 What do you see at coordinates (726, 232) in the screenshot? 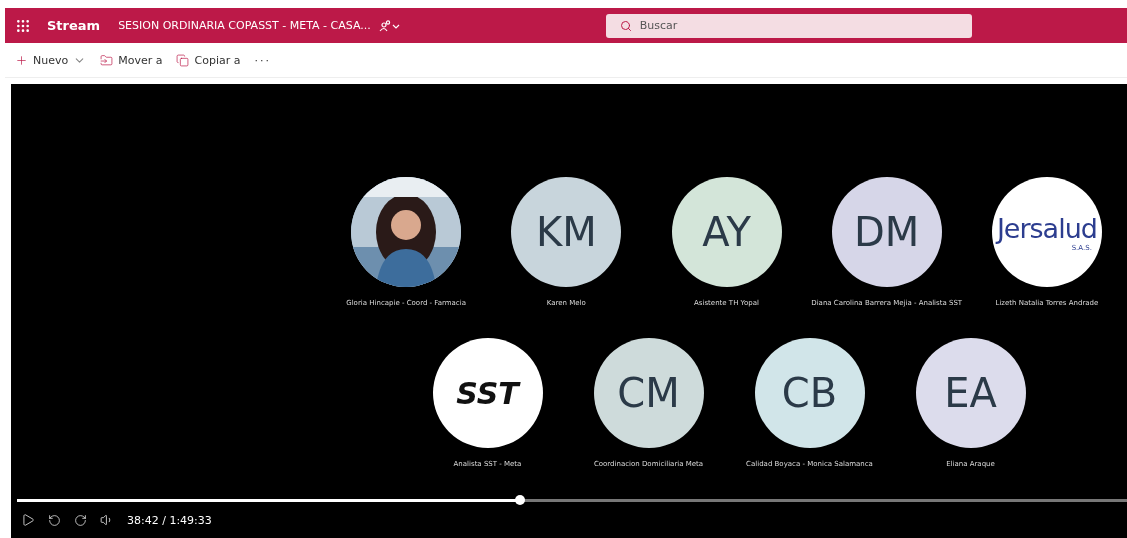
I see `avatar-initials: AY` at bounding box center [726, 232].